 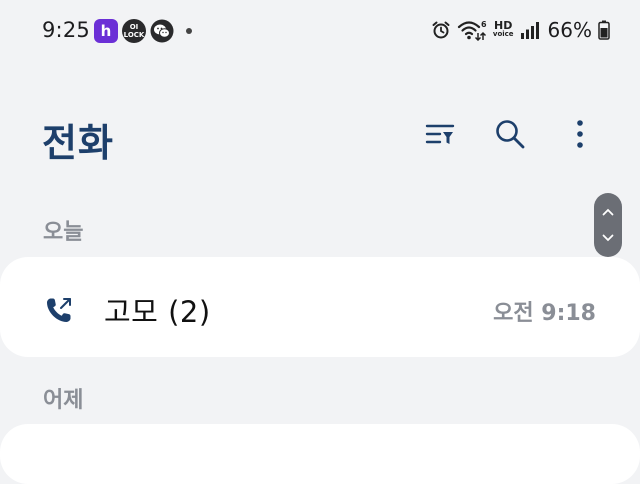 What do you see at coordinates (320, 32) in the screenshot?
I see `status-bar: 9:25 h OI LOCK 6 HD voice 66%` at bounding box center [320, 32].